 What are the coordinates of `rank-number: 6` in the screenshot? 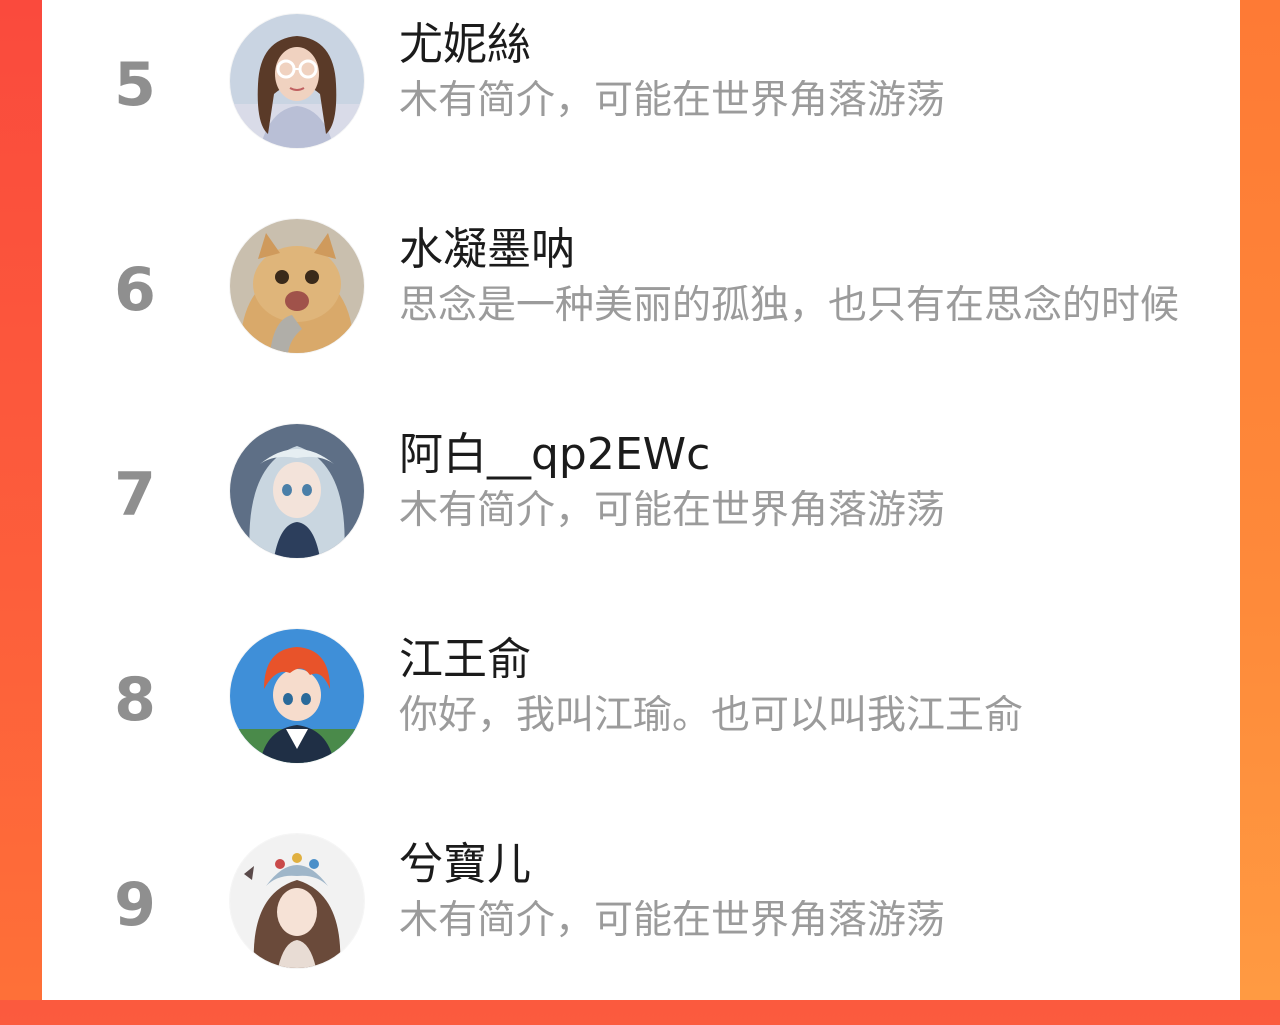 It's located at (135, 290).